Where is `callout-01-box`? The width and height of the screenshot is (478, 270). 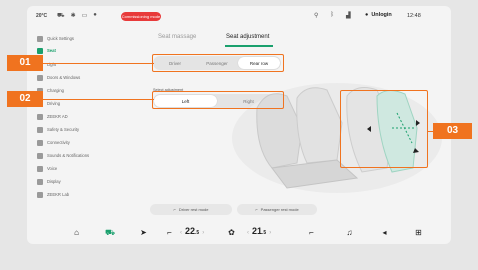 callout-01-box is located at coordinates (218, 63).